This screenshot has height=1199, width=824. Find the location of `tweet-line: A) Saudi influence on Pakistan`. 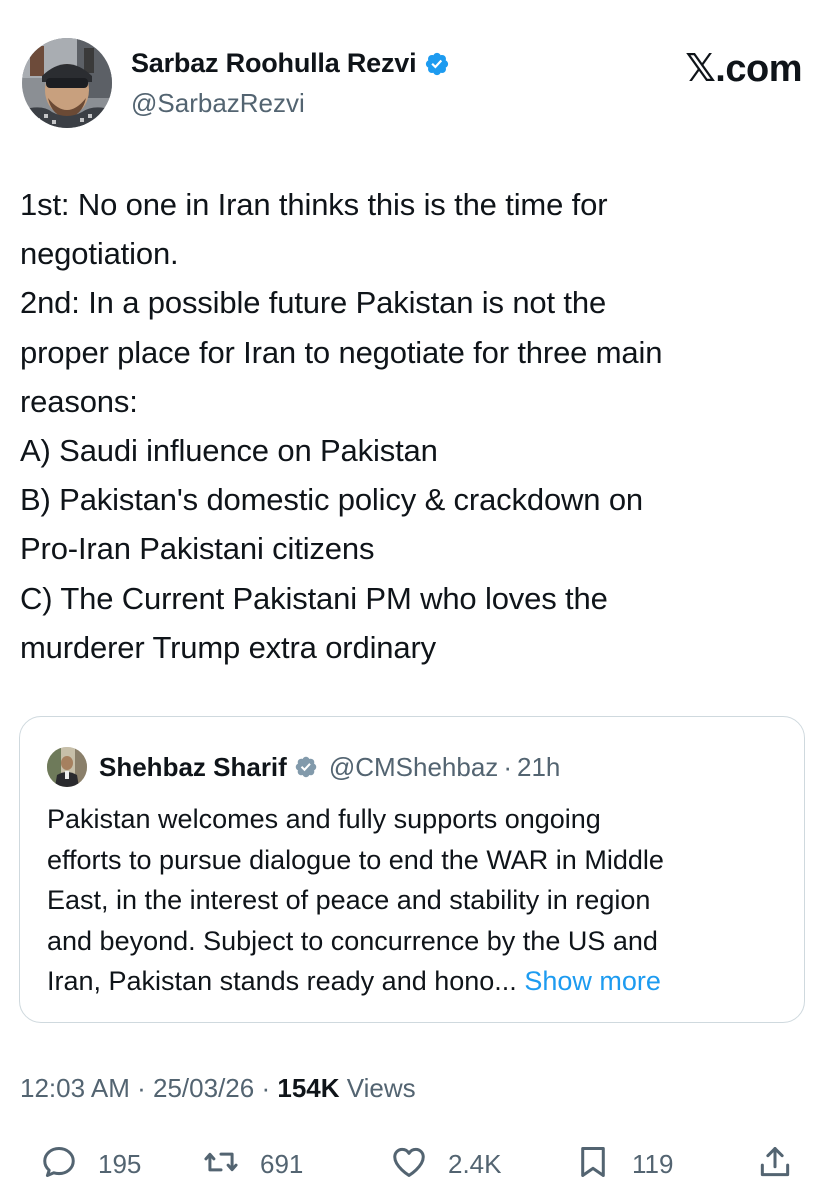

tweet-line: A) Saudi influence on Pakistan is located at coordinates (229, 451).